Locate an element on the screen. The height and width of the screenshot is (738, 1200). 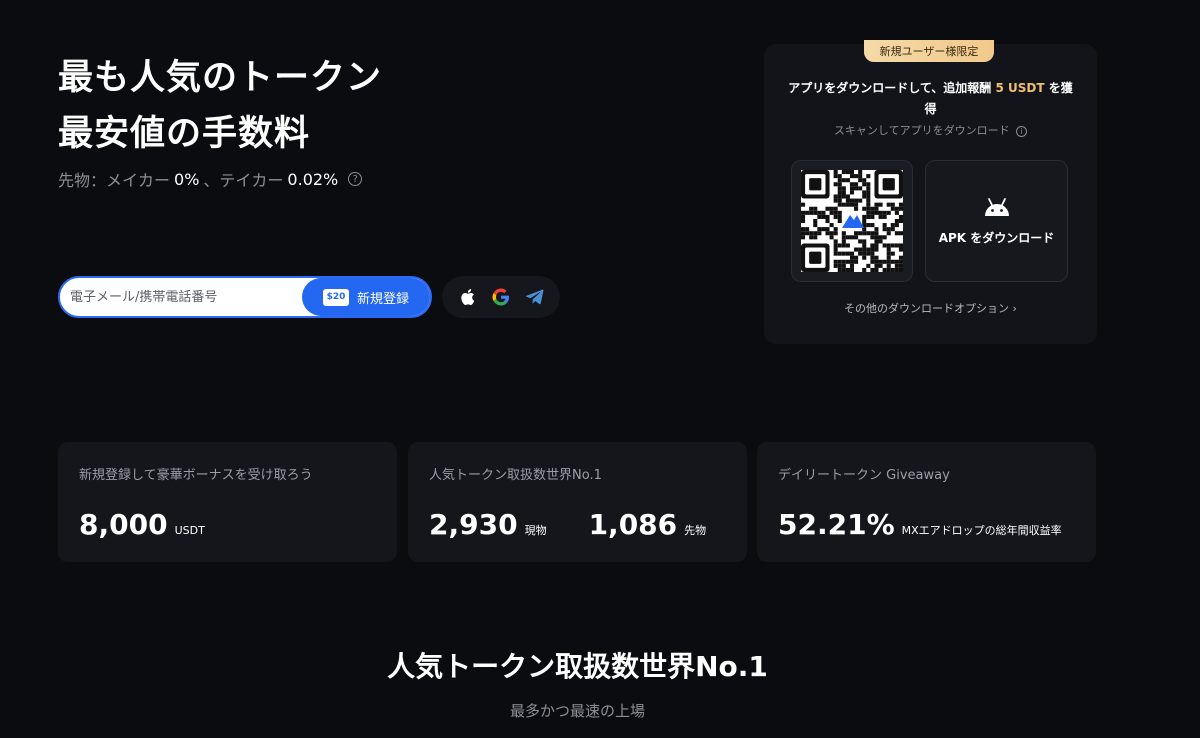
stat-label: 新規登録して豪華ボーナスを受け取ろう is located at coordinates (196, 475).